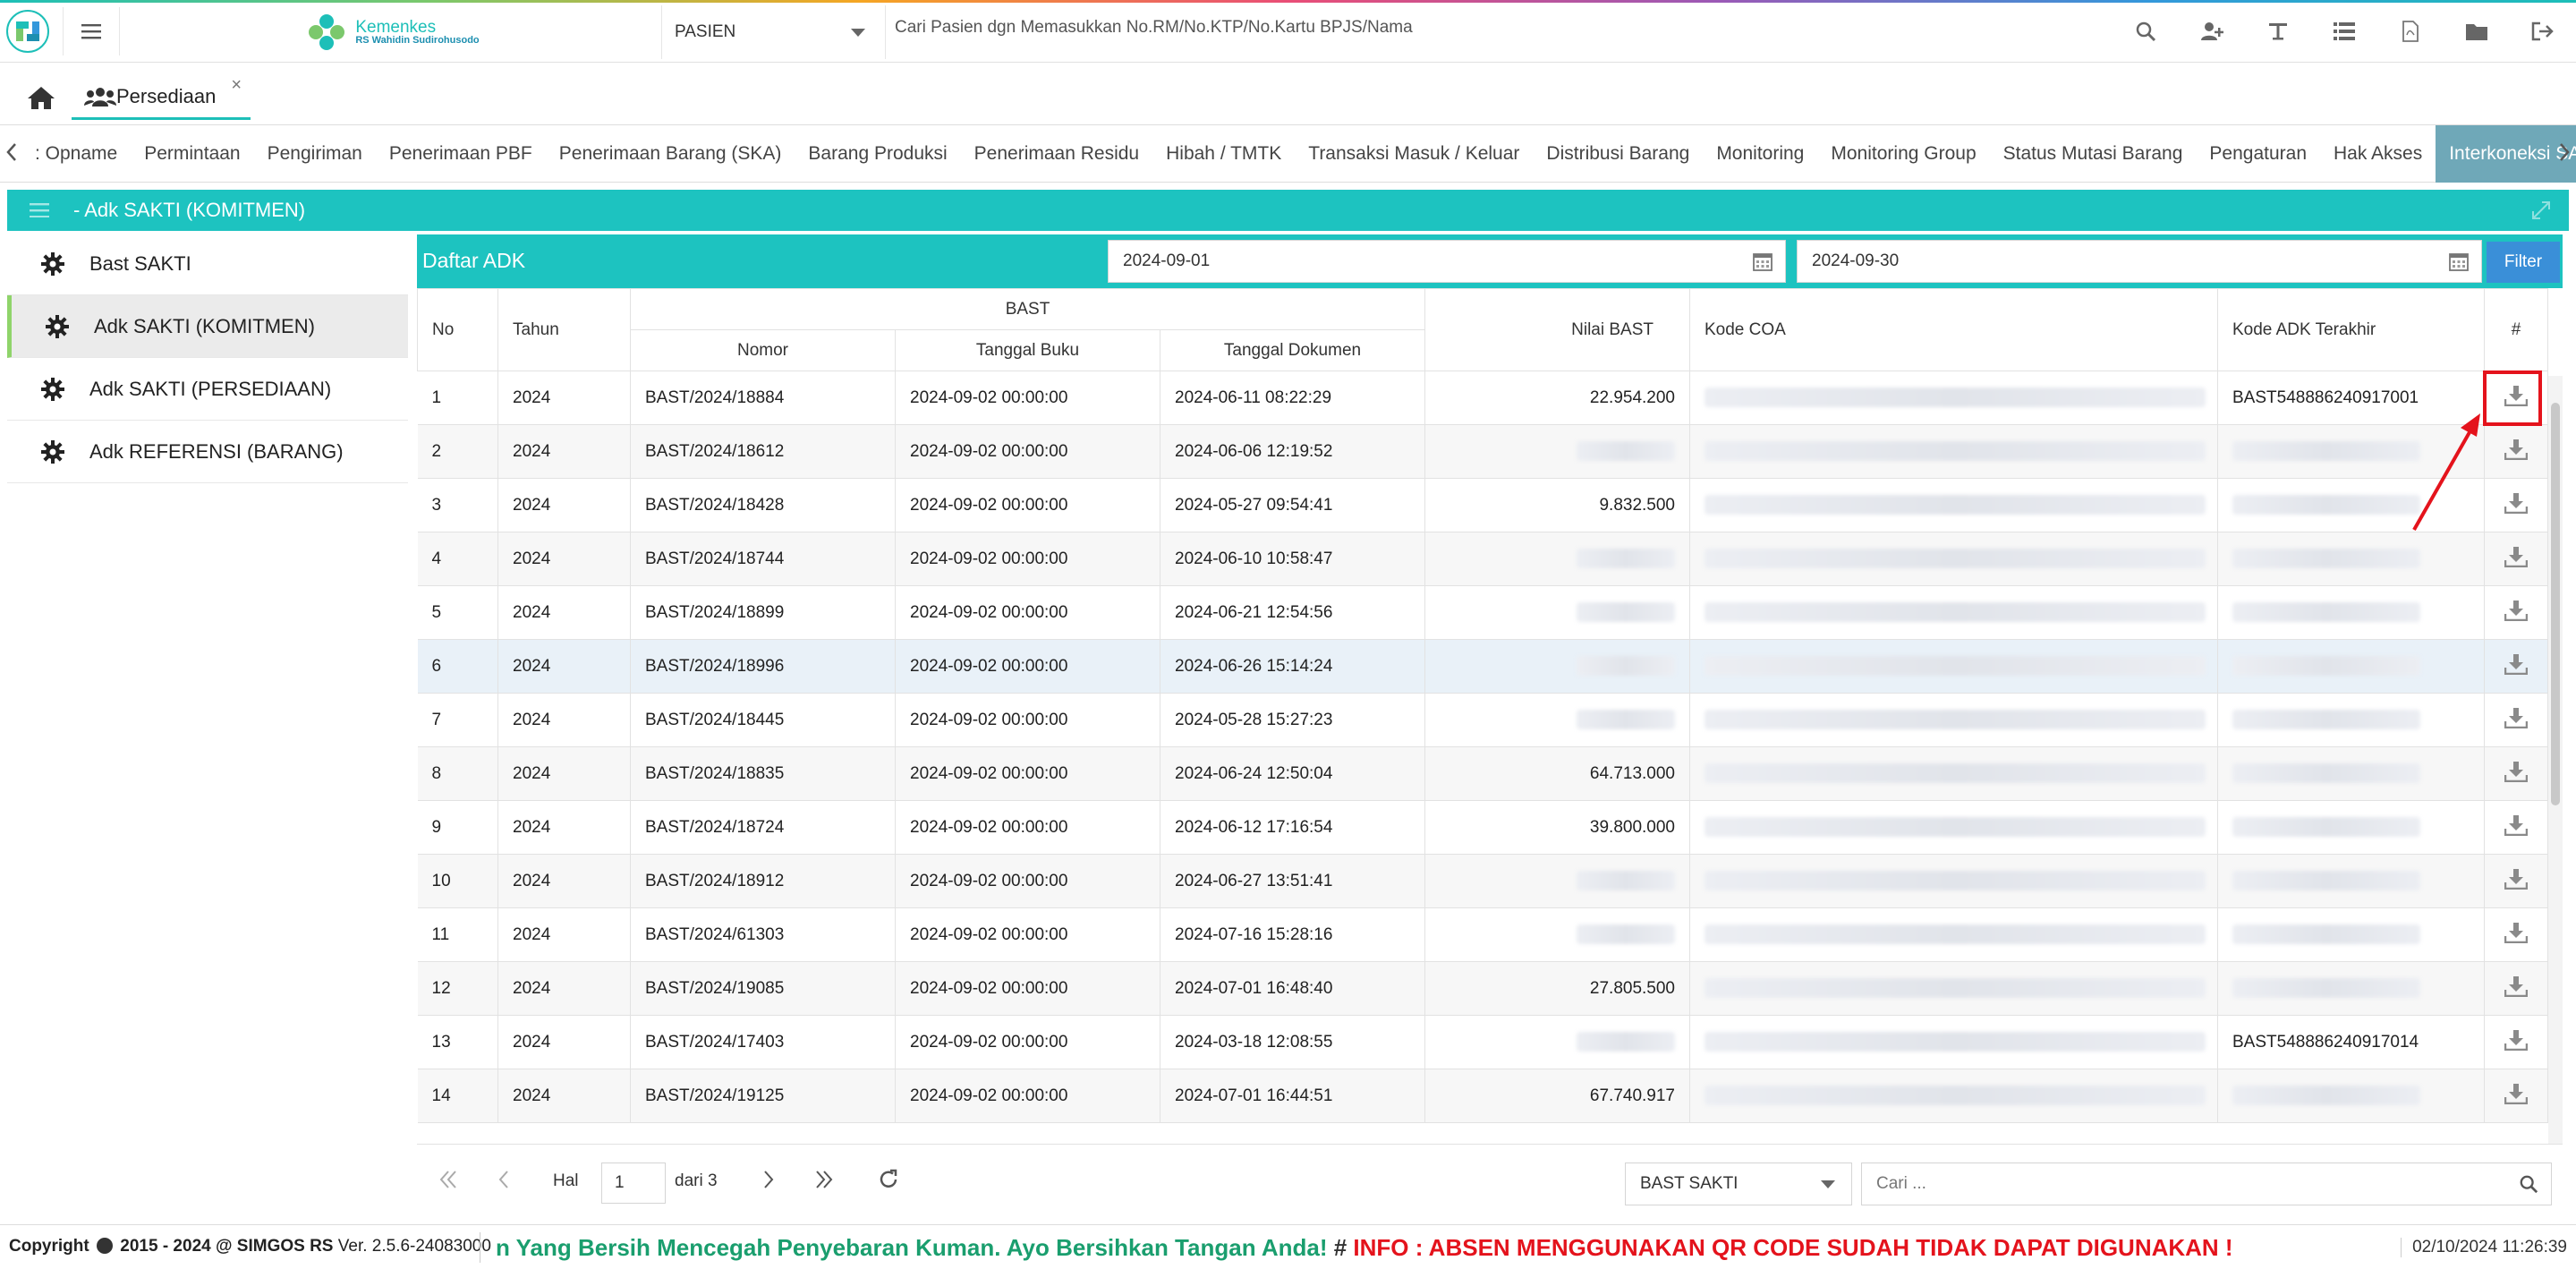  Describe the element at coordinates (1447, 261) in the screenshot. I see `date-from-field: 2024-09-01` at that location.